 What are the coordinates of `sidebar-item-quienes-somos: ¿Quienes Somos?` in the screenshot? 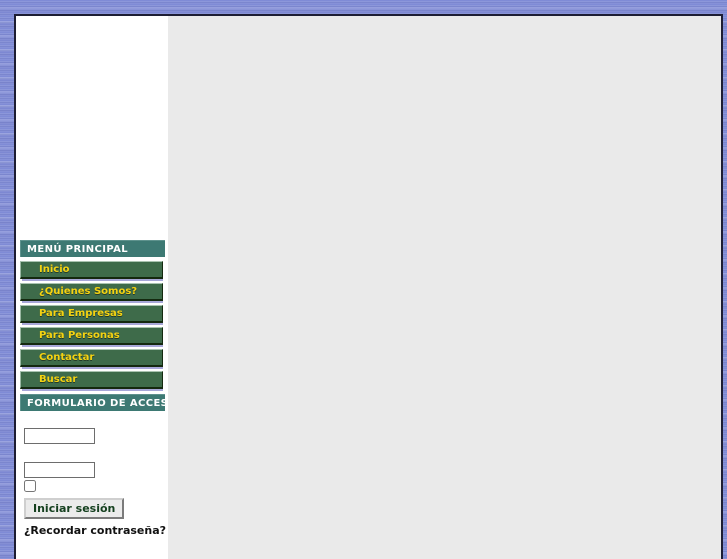 It's located at (91, 293).